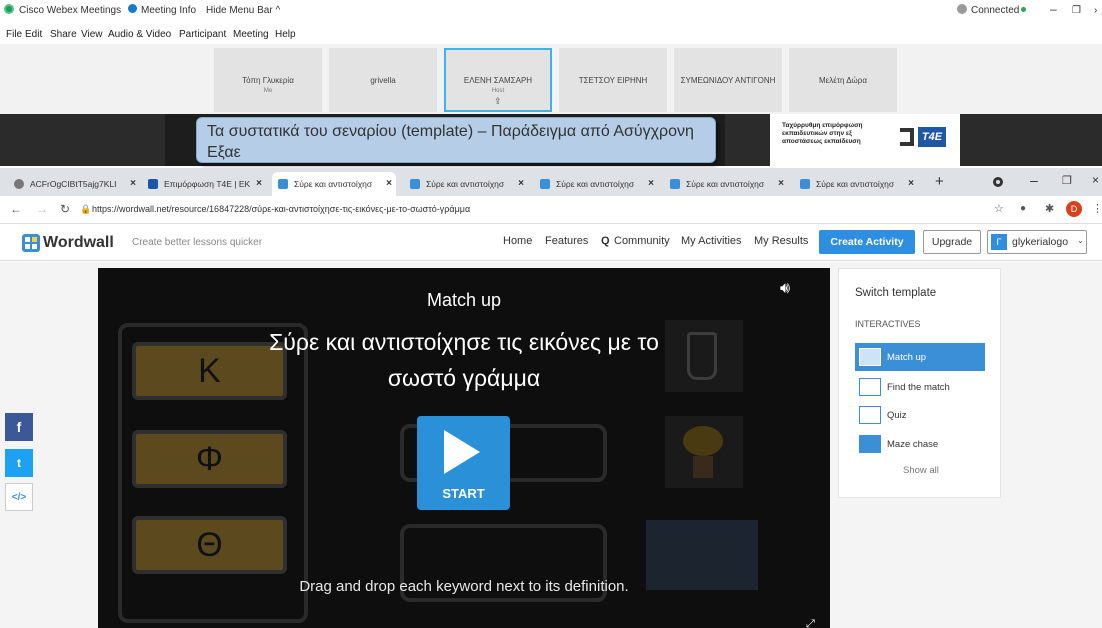 This screenshot has width=1102, height=628. What do you see at coordinates (19, 184) in the screenshot?
I see `tab-favicon-icon` at bounding box center [19, 184].